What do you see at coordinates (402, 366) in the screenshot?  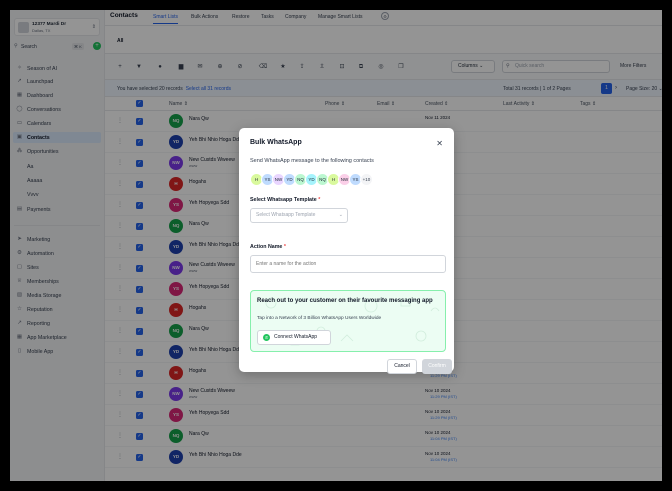 I see `cancel-button: Cancel` at bounding box center [402, 366].